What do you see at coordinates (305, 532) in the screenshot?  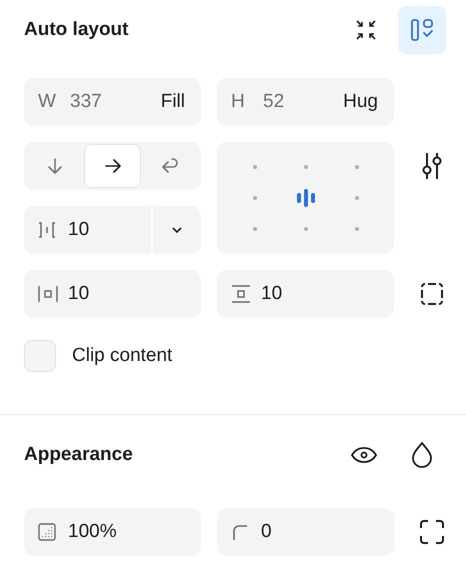 I see `corner-radius-field: 0` at bounding box center [305, 532].